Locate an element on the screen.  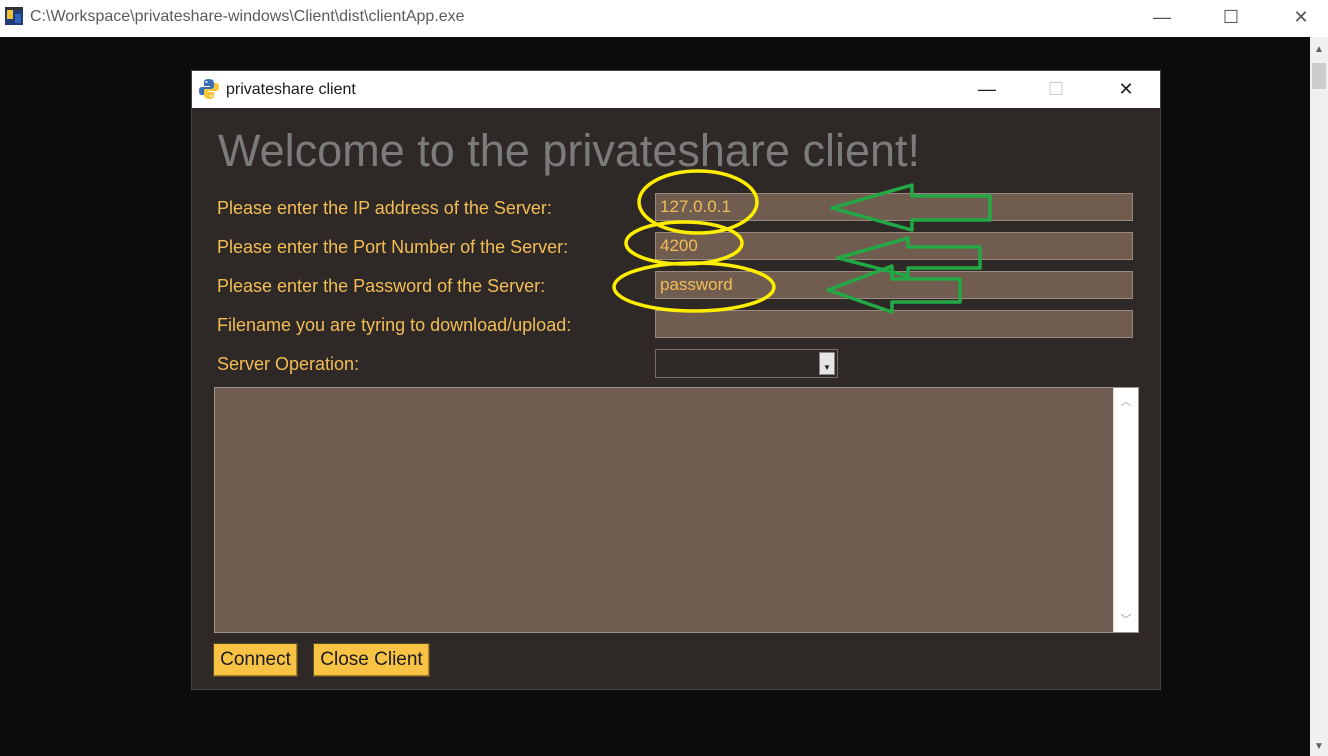
maximize-button: ☐ is located at coordinates (1231, 17).